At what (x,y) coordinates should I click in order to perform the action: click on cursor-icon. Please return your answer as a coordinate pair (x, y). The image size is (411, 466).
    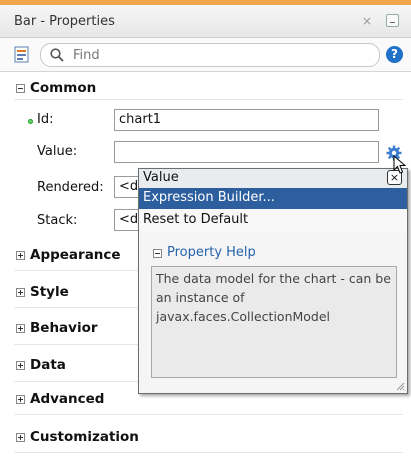
    Looking at the image, I should click on (400, 164).